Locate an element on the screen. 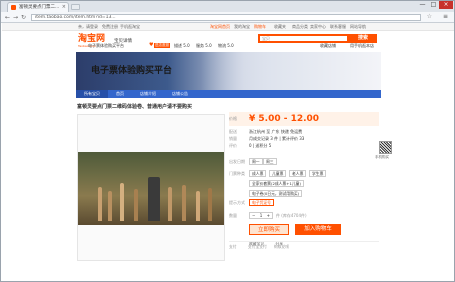  rating-service: 服务 5.0 is located at coordinates (204, 45).